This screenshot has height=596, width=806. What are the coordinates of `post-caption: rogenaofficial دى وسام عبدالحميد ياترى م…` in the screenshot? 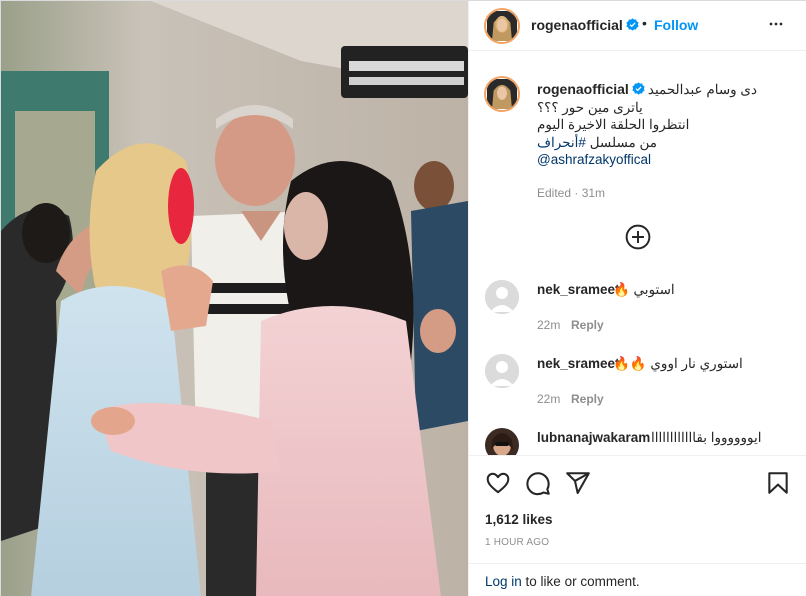 It's located at (662, 125).